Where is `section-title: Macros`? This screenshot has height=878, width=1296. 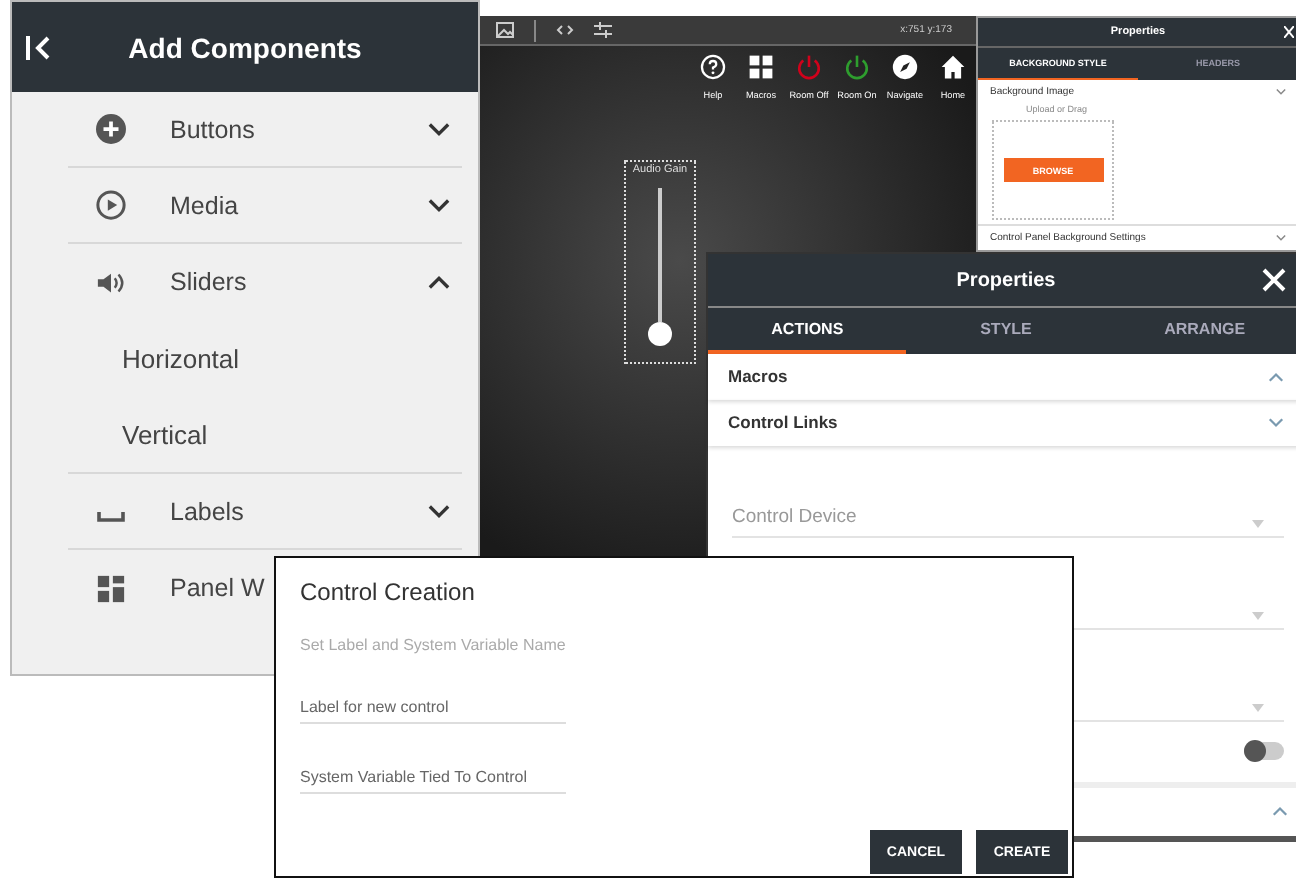
section-title: Macros is located at coordinates (758, 376).